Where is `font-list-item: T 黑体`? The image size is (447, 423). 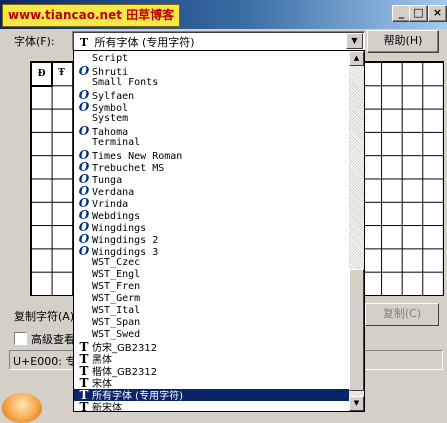 font-list-item: T 黑体 is located at coordinates (211, 359).